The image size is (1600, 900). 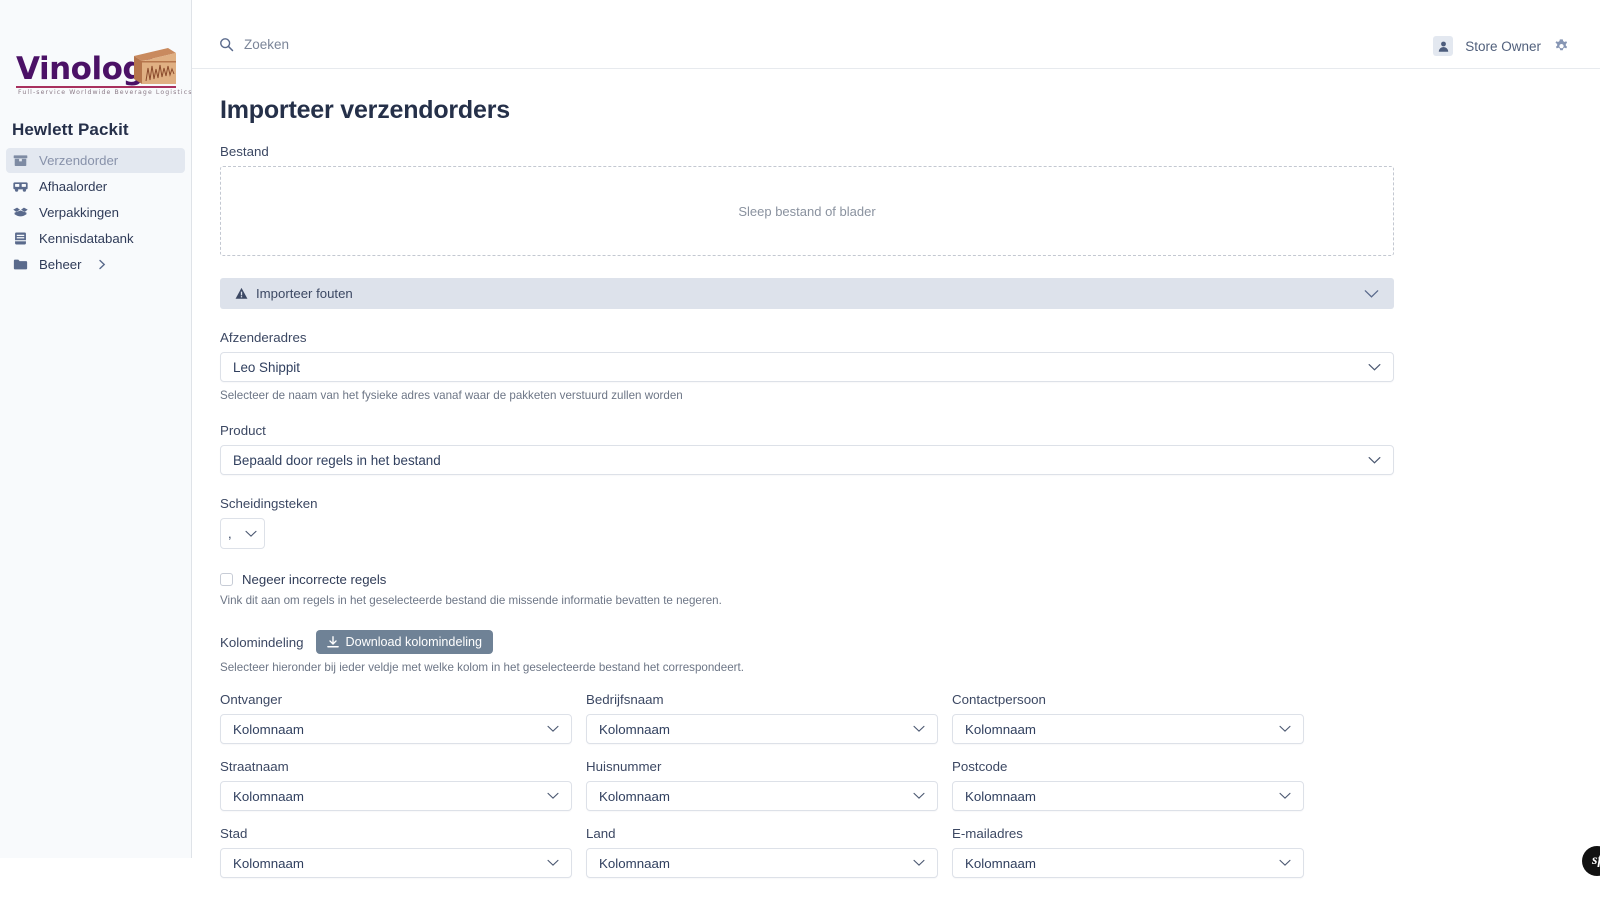 I want to click on sidebar-item-verzendorder: Verzendorder, so click(x=95, y=160).